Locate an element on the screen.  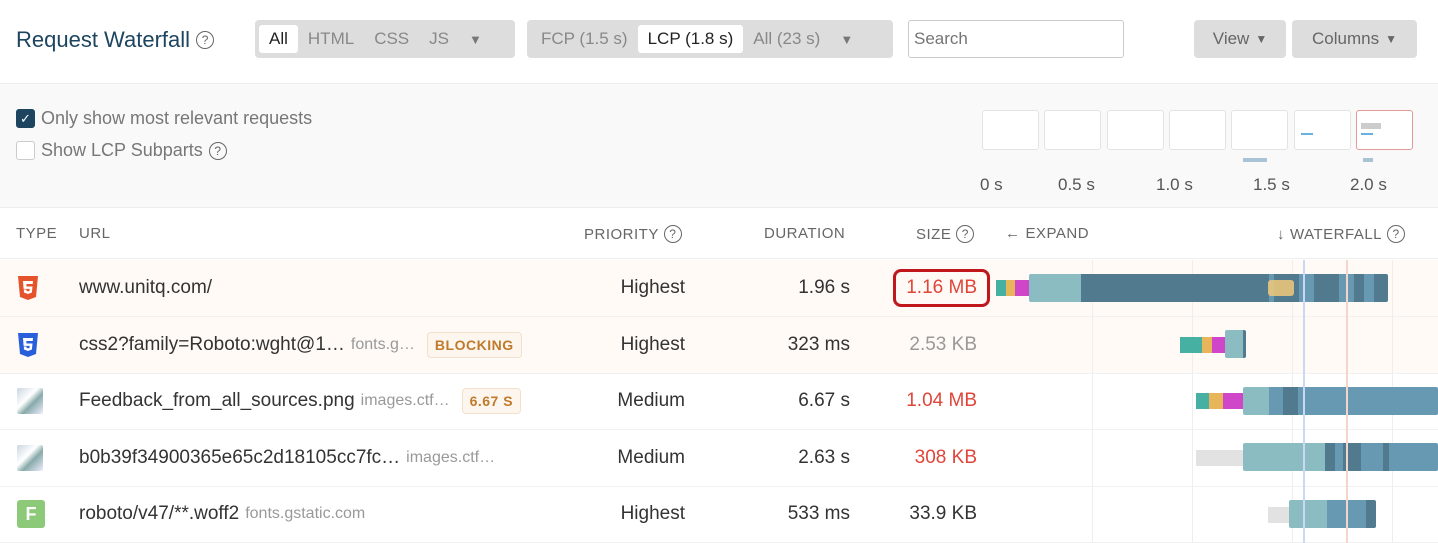
size: 1.16 MB is located at coordinates (941, 288).